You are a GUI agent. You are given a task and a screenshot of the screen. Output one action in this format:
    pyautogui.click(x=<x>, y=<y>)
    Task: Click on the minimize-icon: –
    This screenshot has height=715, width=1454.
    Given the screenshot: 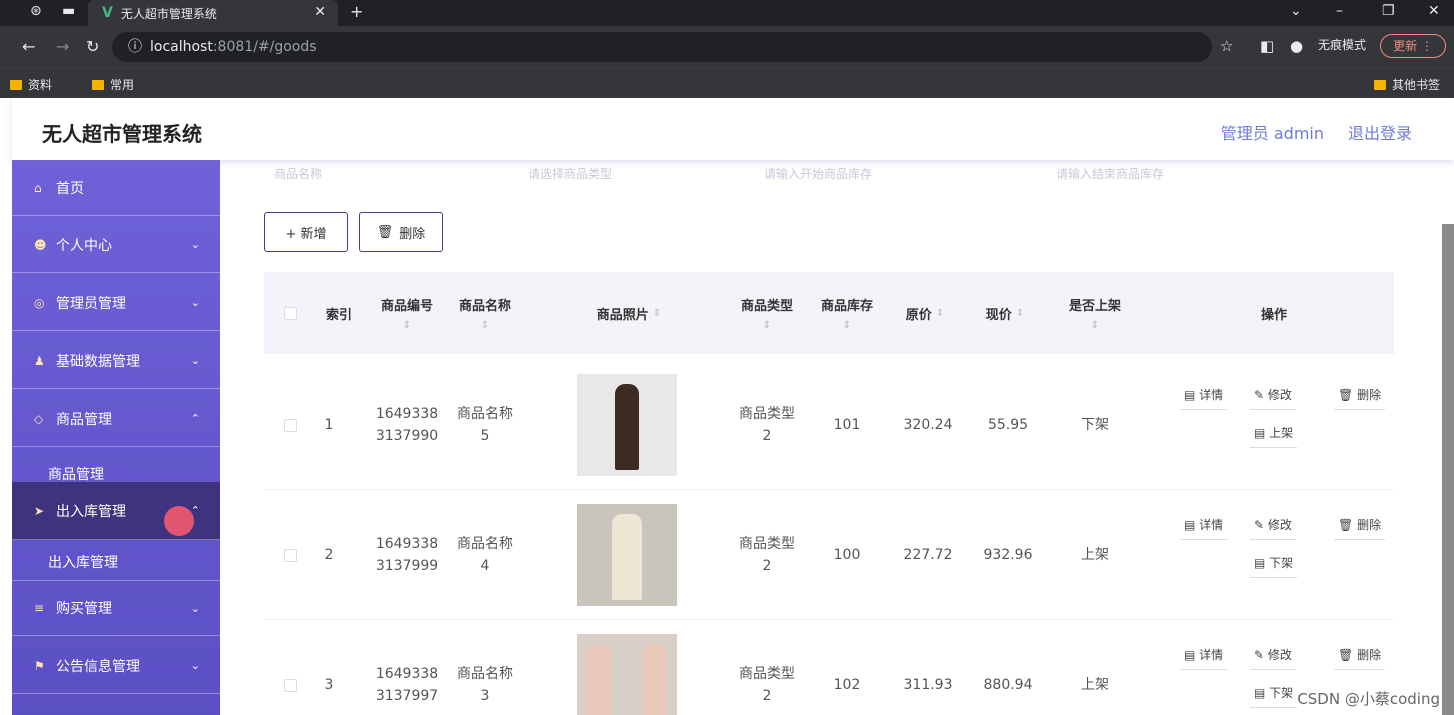 What is the action you would take?
    pyautogui.click(x=1339, y=11)
    